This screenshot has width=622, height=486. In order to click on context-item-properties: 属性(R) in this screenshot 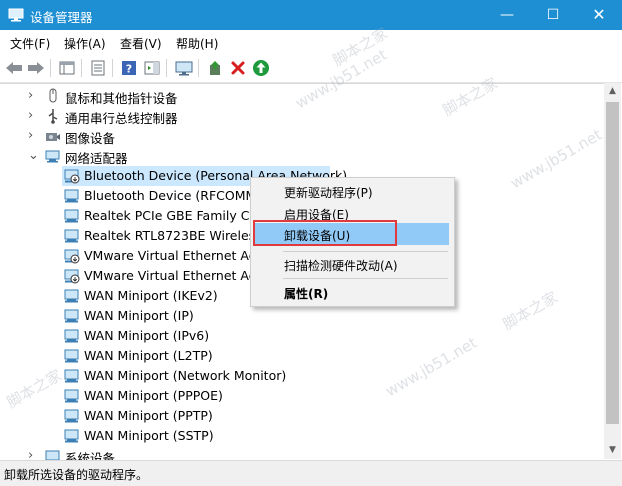, I will do `click(351, 292)`.